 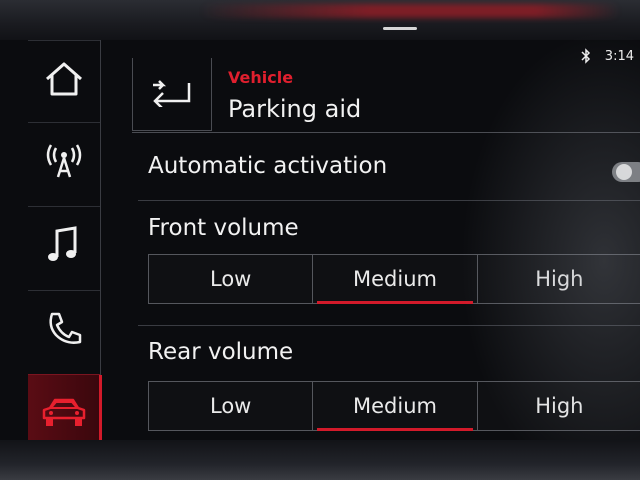 What do you see at coordinates (559, 406) in the screenshot?
I see `rear-volume-high: High` at bounding box center [559, 406].